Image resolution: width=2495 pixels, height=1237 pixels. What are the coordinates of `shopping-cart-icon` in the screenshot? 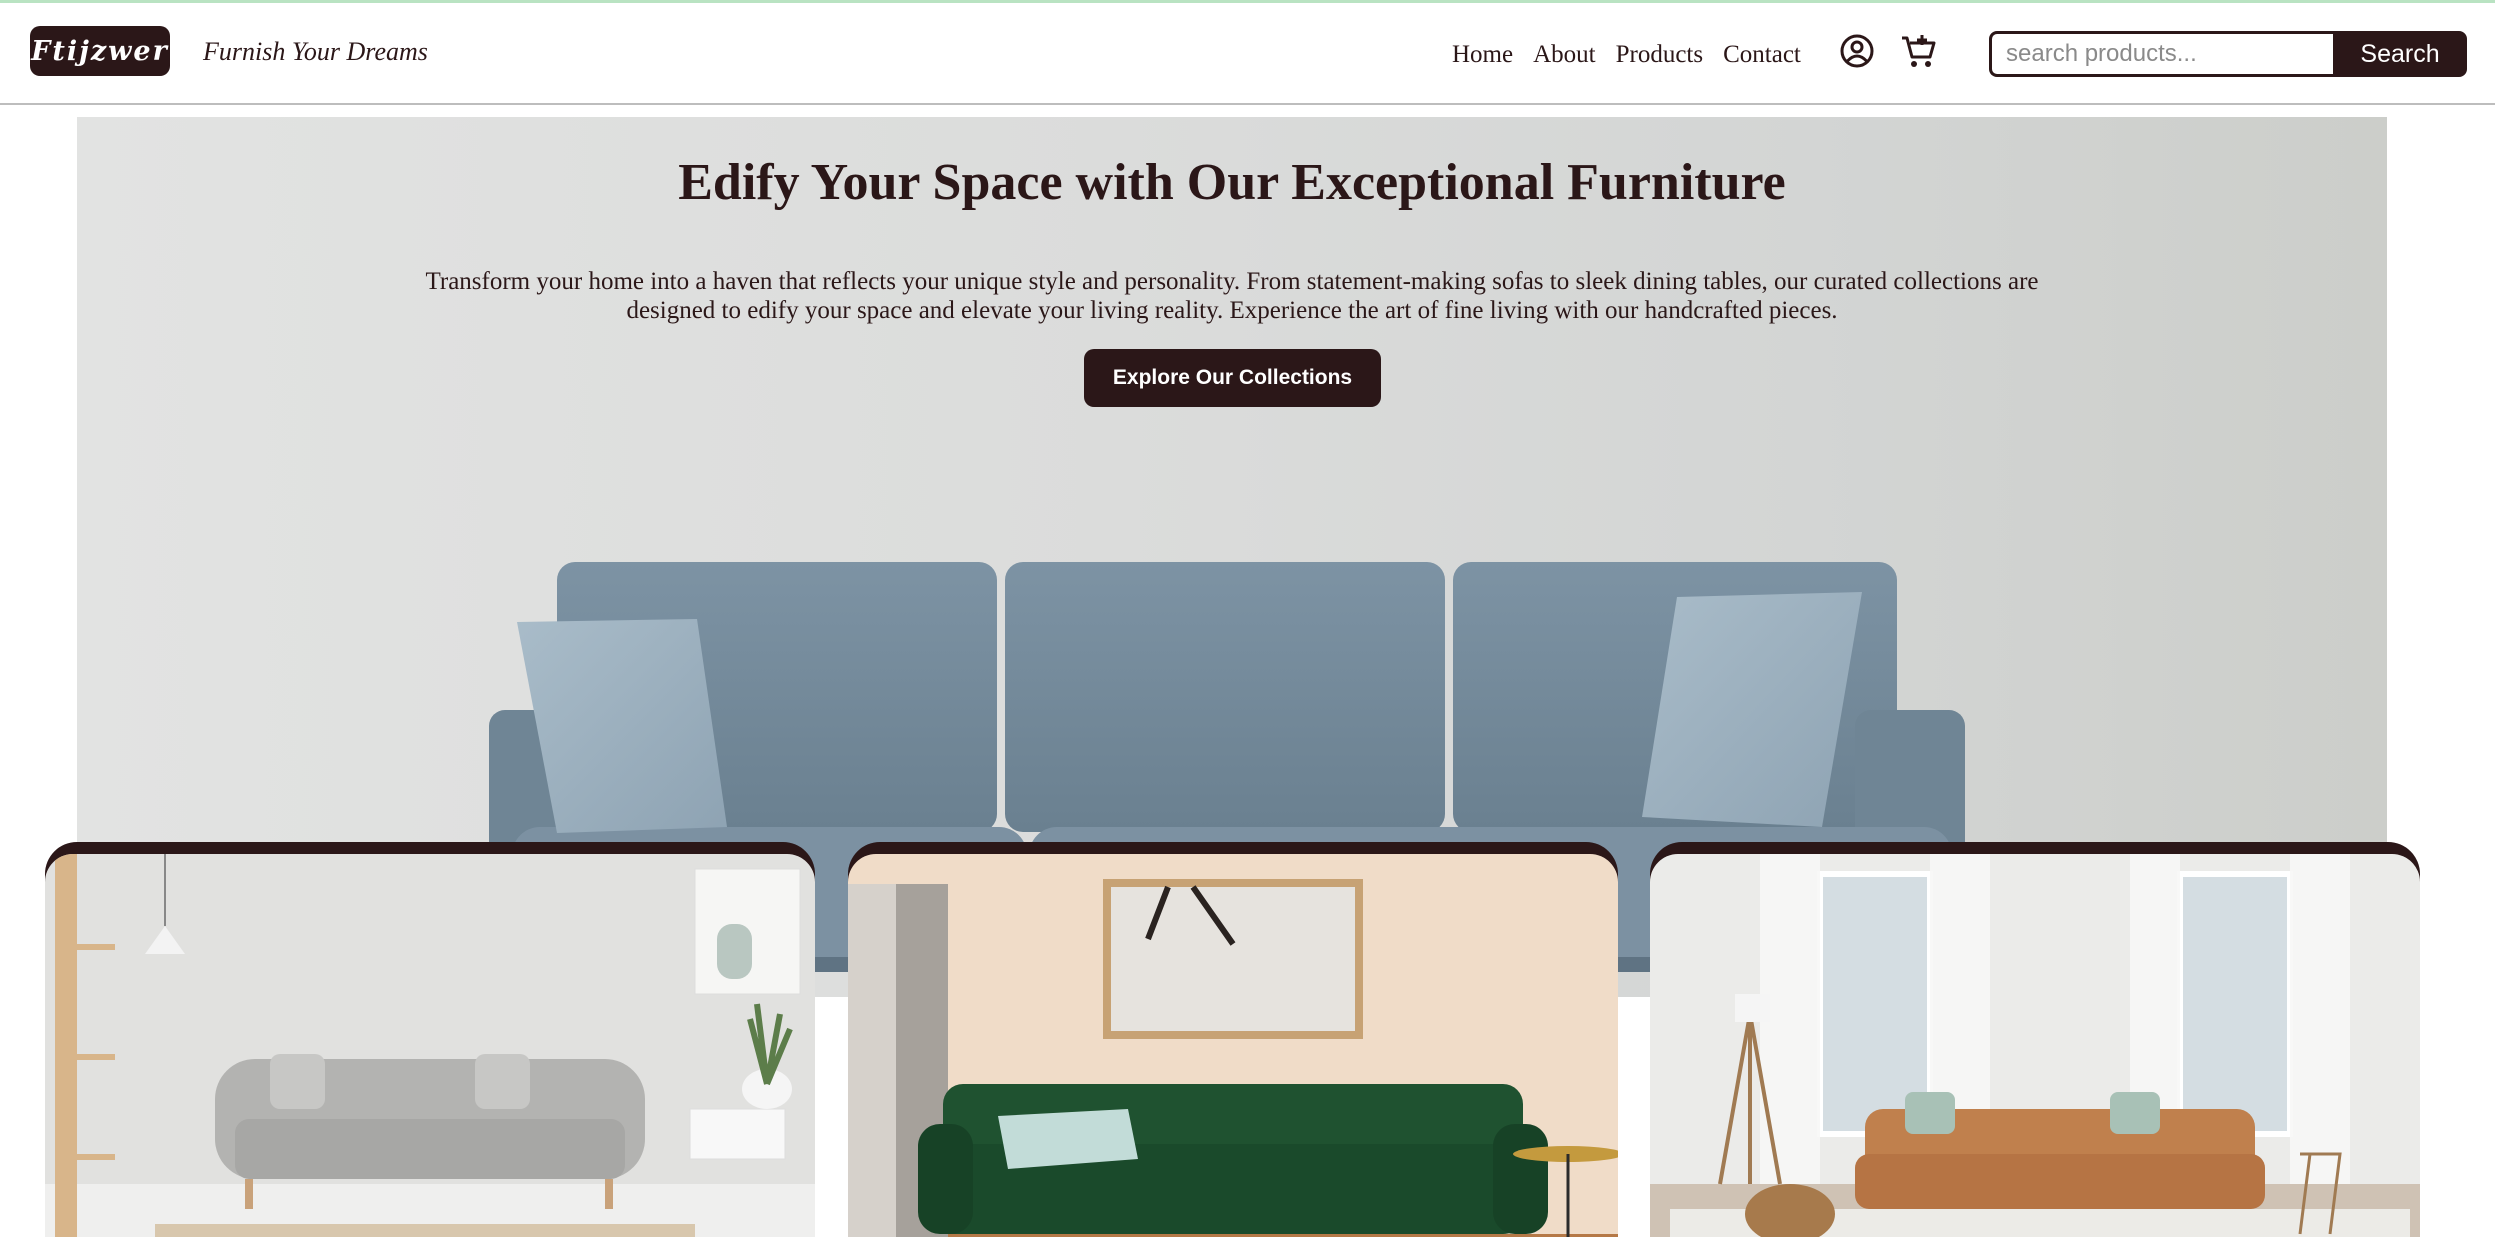 It's located at (1919, 51).